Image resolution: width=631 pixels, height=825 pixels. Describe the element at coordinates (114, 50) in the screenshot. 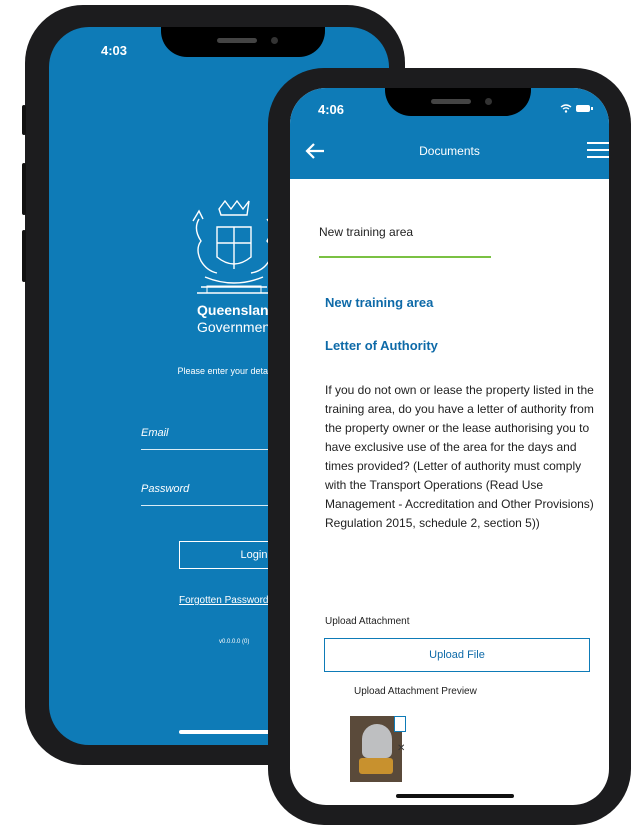

I see `status-time: 4:03` at that location.